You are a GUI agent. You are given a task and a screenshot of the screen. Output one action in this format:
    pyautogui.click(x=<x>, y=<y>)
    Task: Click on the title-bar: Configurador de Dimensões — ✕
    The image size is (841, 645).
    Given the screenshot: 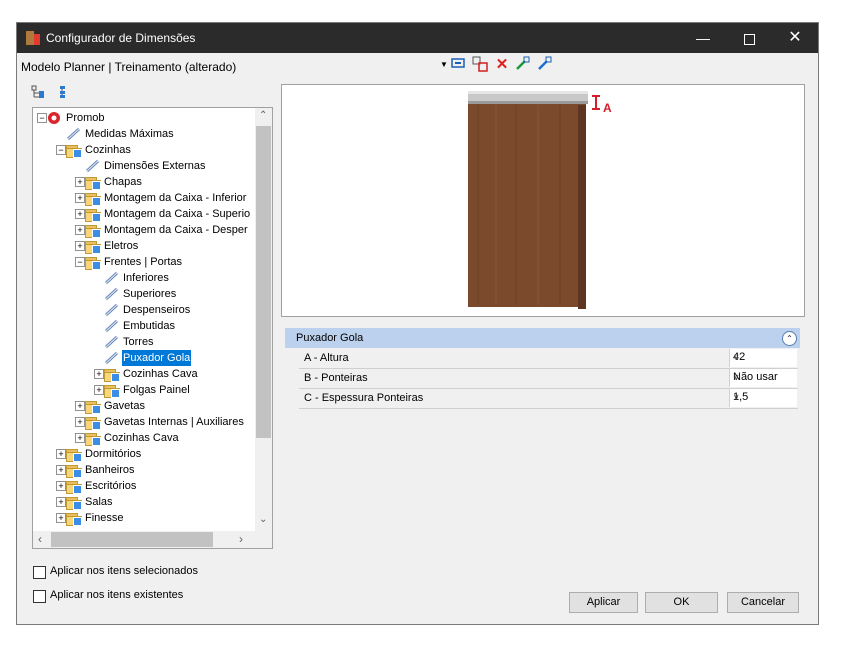 What is the action you would take?
    pyautogui.click(x=417, y=38)
    